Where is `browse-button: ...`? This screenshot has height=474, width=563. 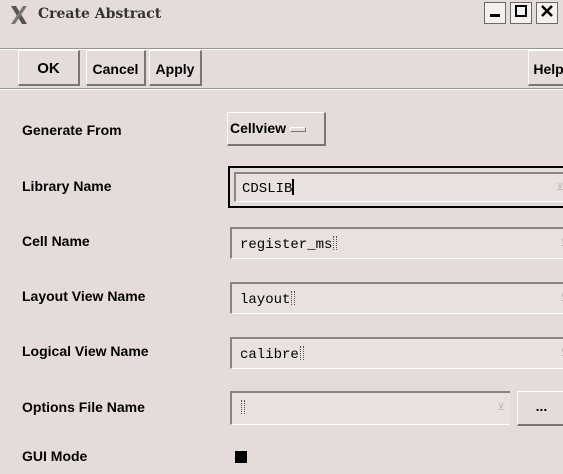 browse-button: ... is located at coordinates (540, 408).